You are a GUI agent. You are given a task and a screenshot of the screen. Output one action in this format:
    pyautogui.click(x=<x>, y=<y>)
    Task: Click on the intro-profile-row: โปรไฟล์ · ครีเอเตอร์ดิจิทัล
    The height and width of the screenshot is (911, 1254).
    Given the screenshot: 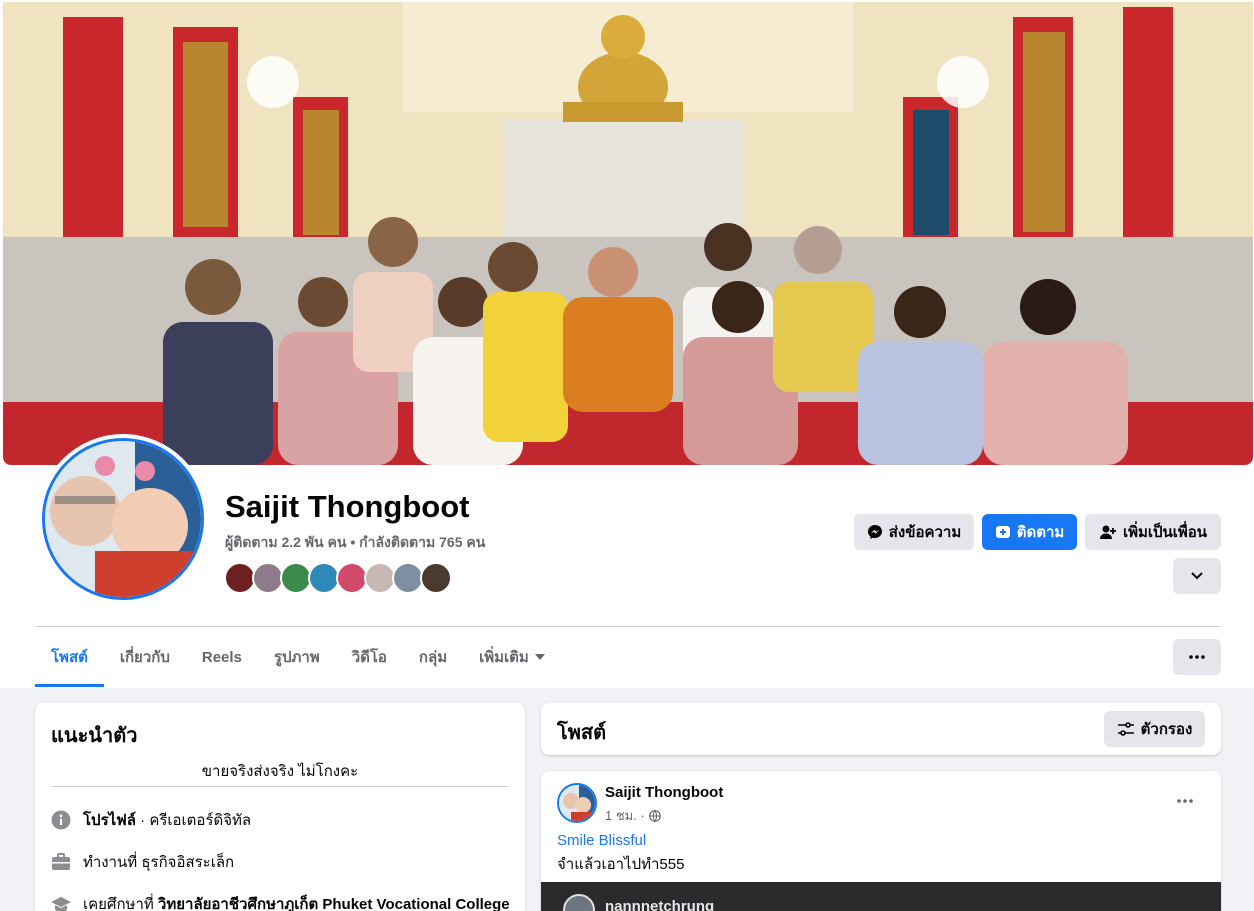 What is the action you would take?
    pyautogui.click(x=151, y=820)
    